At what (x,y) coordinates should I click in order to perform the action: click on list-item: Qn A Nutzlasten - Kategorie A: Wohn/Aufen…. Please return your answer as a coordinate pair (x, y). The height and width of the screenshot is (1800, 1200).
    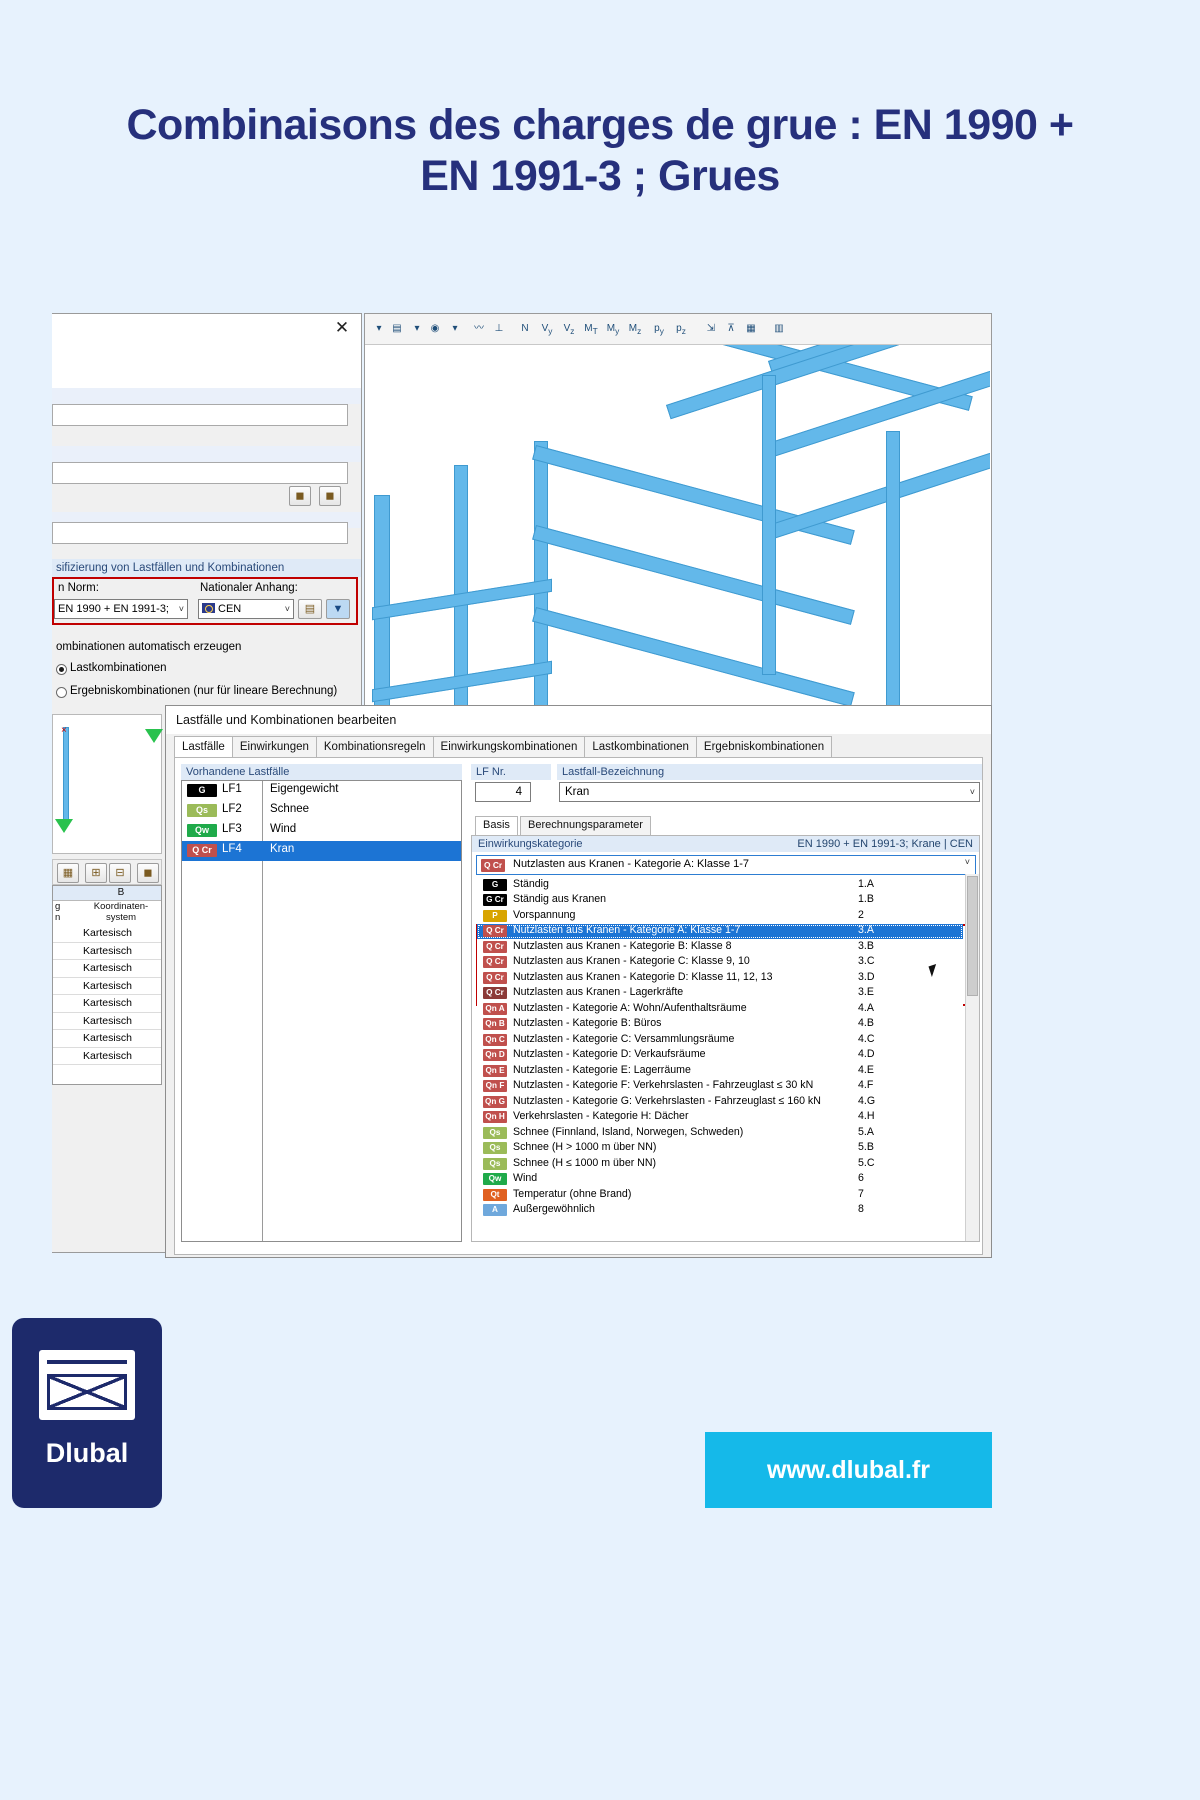
    Looking at the image, I should click on (720, 1009).